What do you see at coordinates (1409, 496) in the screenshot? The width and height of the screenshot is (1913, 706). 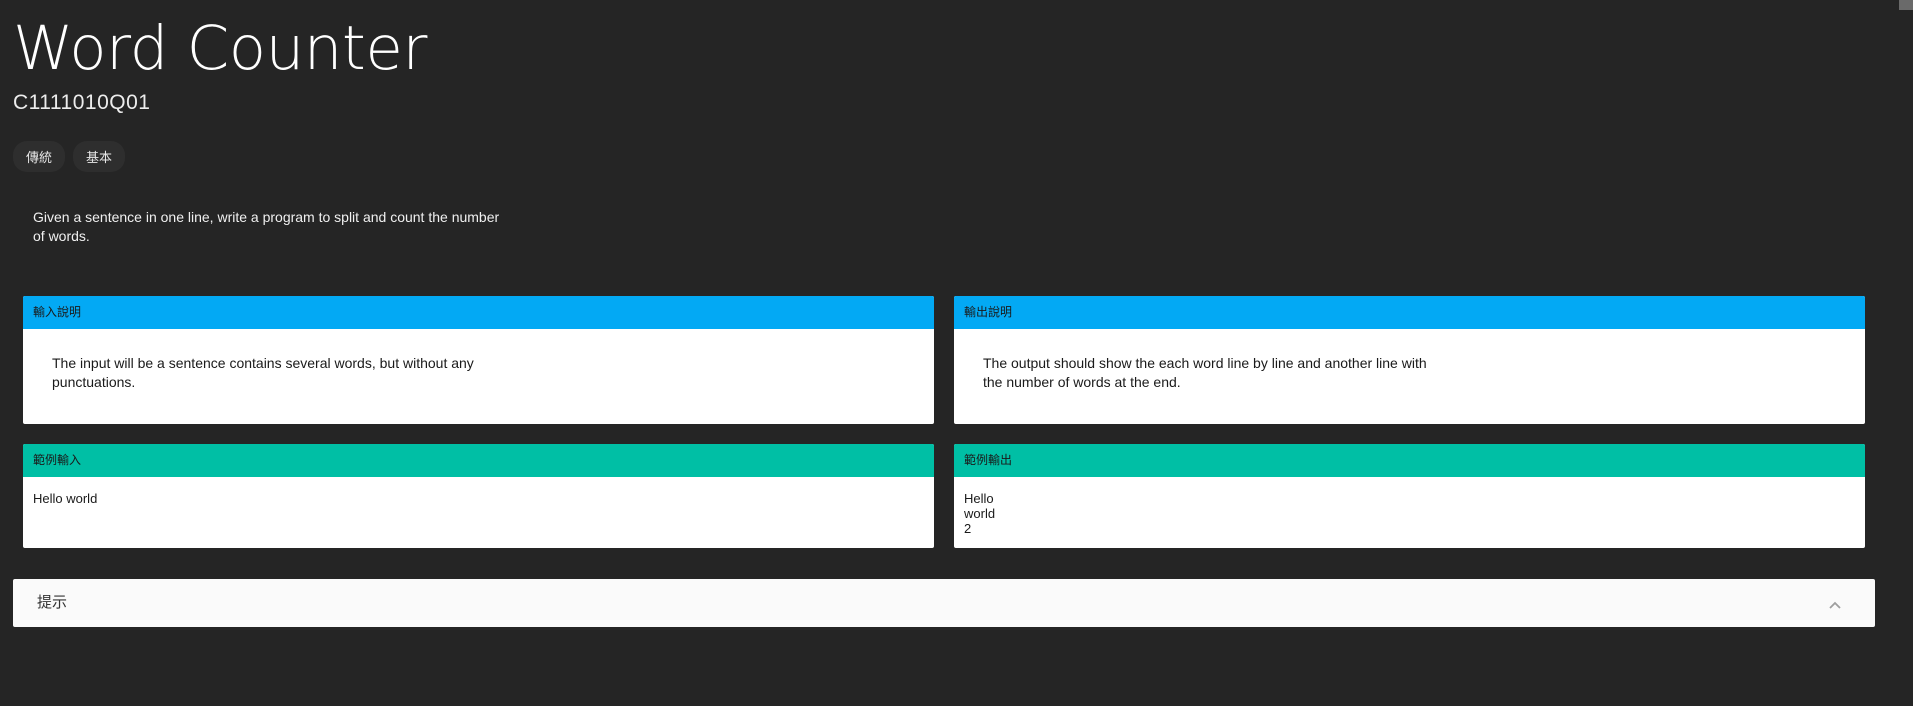 I see `sample-output-panel: 範例輸出 Hello world 2` at bounding box center [1409, 496].